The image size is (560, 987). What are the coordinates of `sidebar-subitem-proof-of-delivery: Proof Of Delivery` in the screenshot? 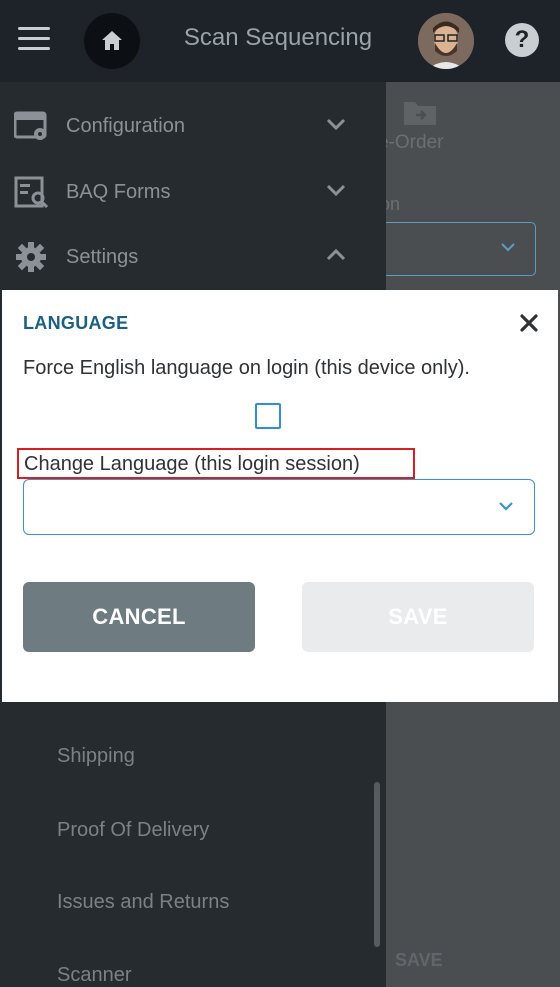 It's located at (133, 830).